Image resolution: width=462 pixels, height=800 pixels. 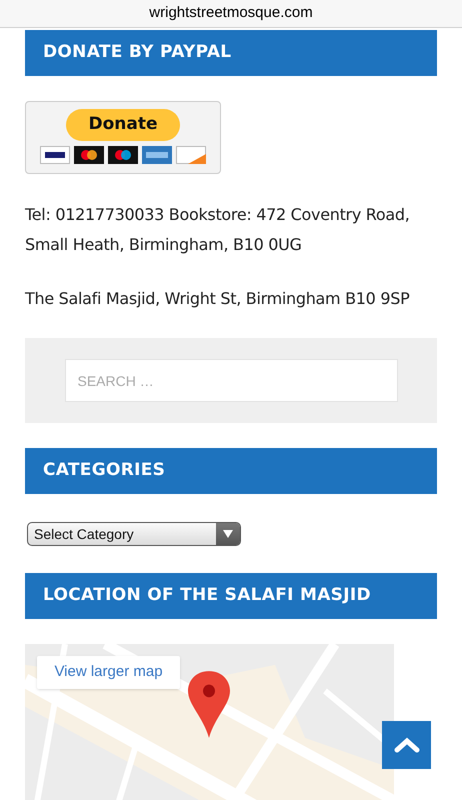 I want to click on chevron-up-icon, so click(x=407, y=745).